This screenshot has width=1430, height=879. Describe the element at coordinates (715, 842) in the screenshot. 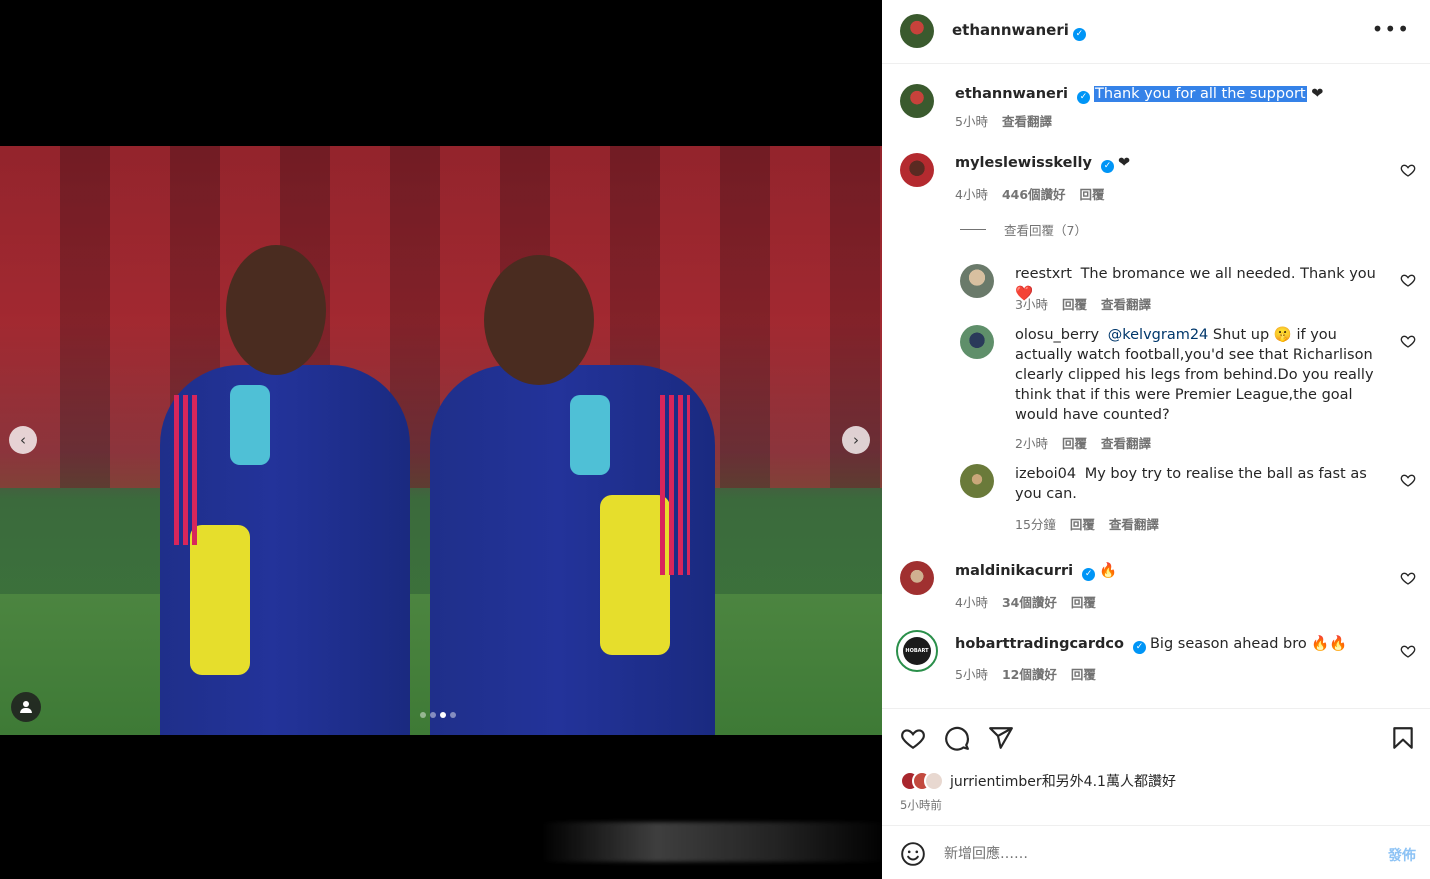

I see `blurred-overlay` at that location.